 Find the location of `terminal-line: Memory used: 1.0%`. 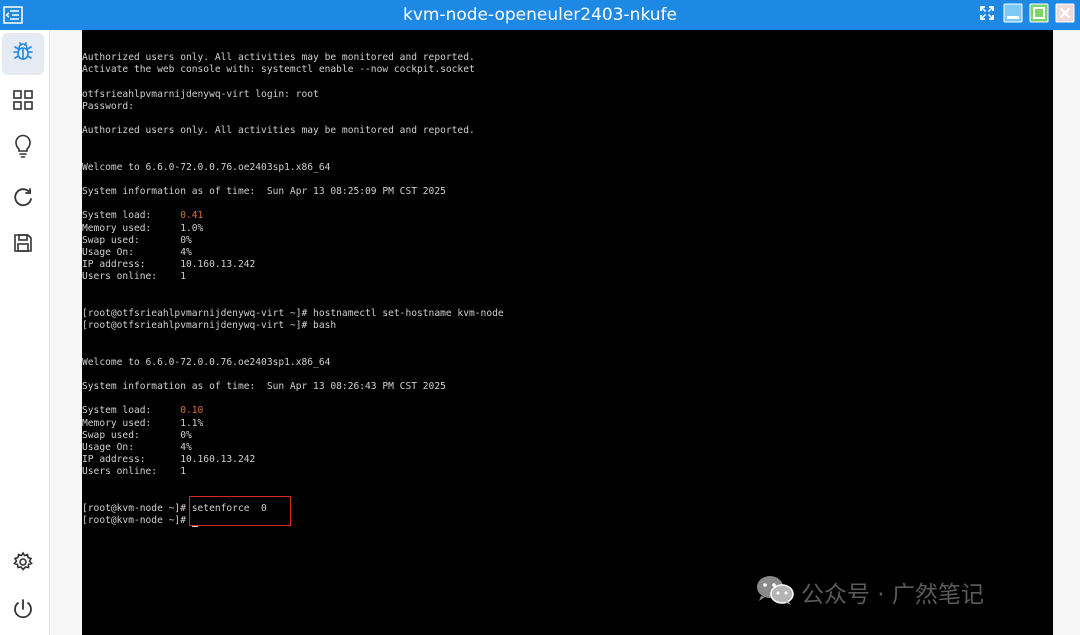

terminal-line: Memory used: 1.0% is located at coordinates (293, 229).